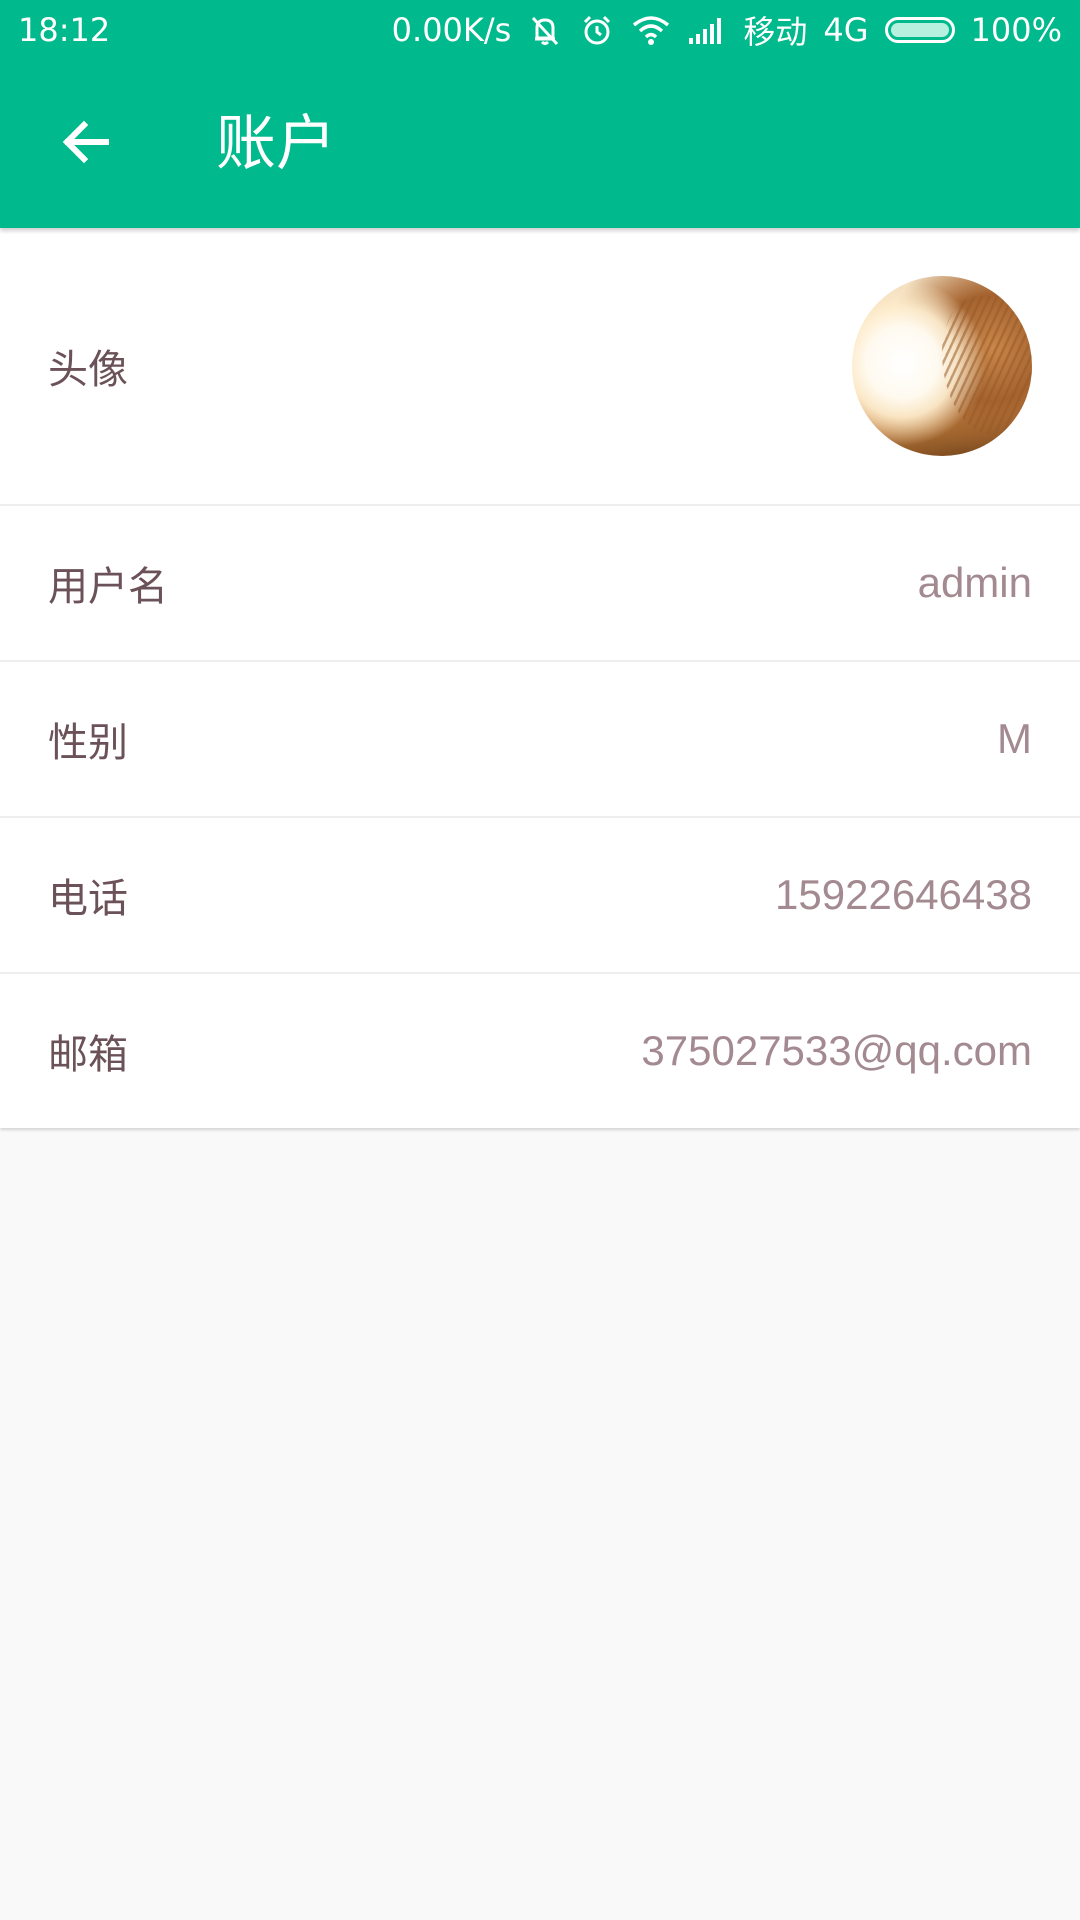  What do you see at coordinates (88, 370) in the screenshot?
I see `avatar-label: 头像` at bounding box center [88, 370].